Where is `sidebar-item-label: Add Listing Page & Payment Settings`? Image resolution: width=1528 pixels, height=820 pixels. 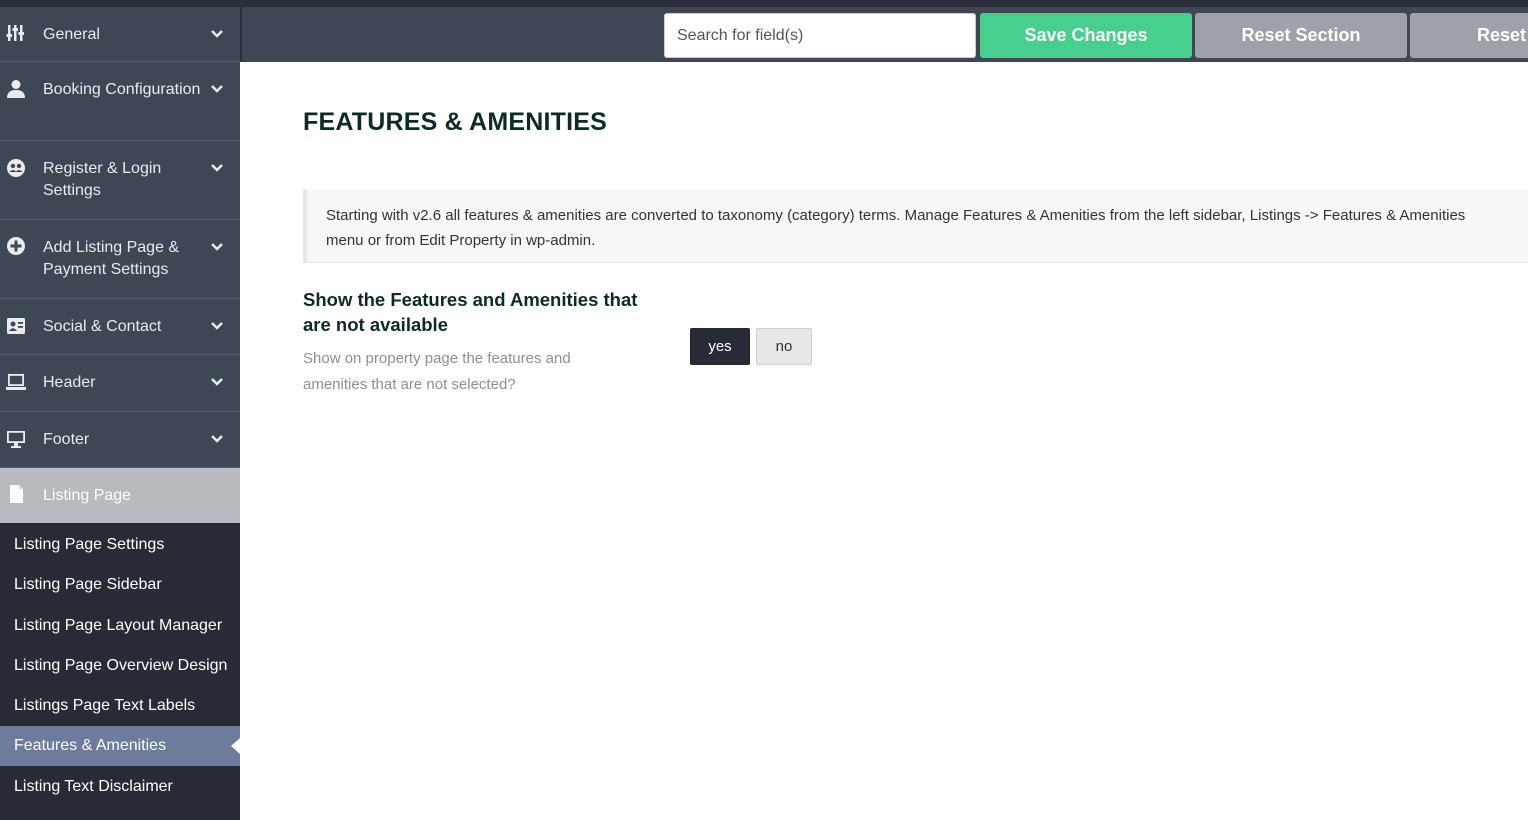 sidebar-item-label: Add Listing Page & Payment Settings is located at coordinates (111, 258).